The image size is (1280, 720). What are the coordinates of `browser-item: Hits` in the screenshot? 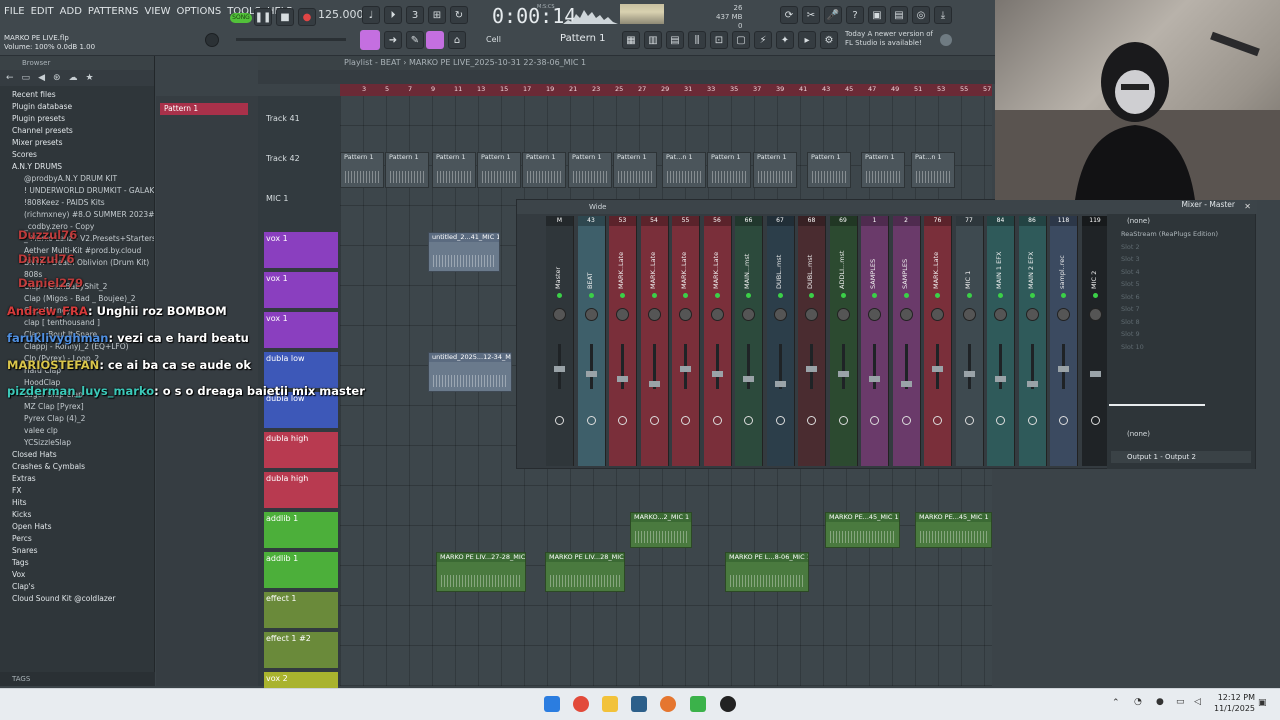 It's located at (82, 503).